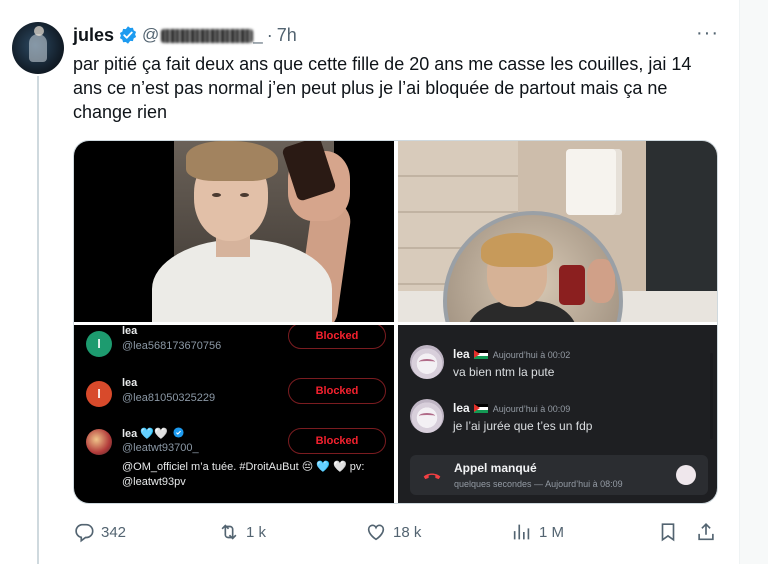 Image resolution: width=768 pixels, height=564 pixels. Describe the element at coordinates (84, 533) in the screenshot. I see `reply-icon` at that location.